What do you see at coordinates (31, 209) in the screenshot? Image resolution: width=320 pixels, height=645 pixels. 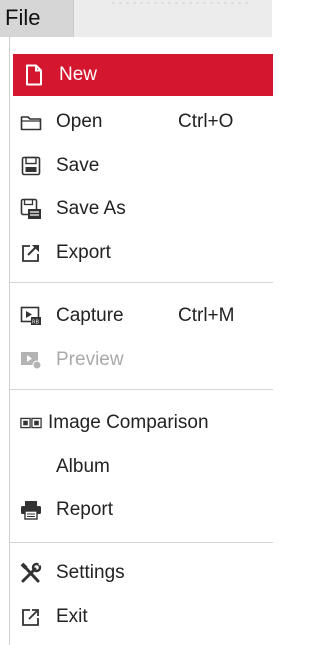 I see `save-as-icon` at bounding box center [31, 209].